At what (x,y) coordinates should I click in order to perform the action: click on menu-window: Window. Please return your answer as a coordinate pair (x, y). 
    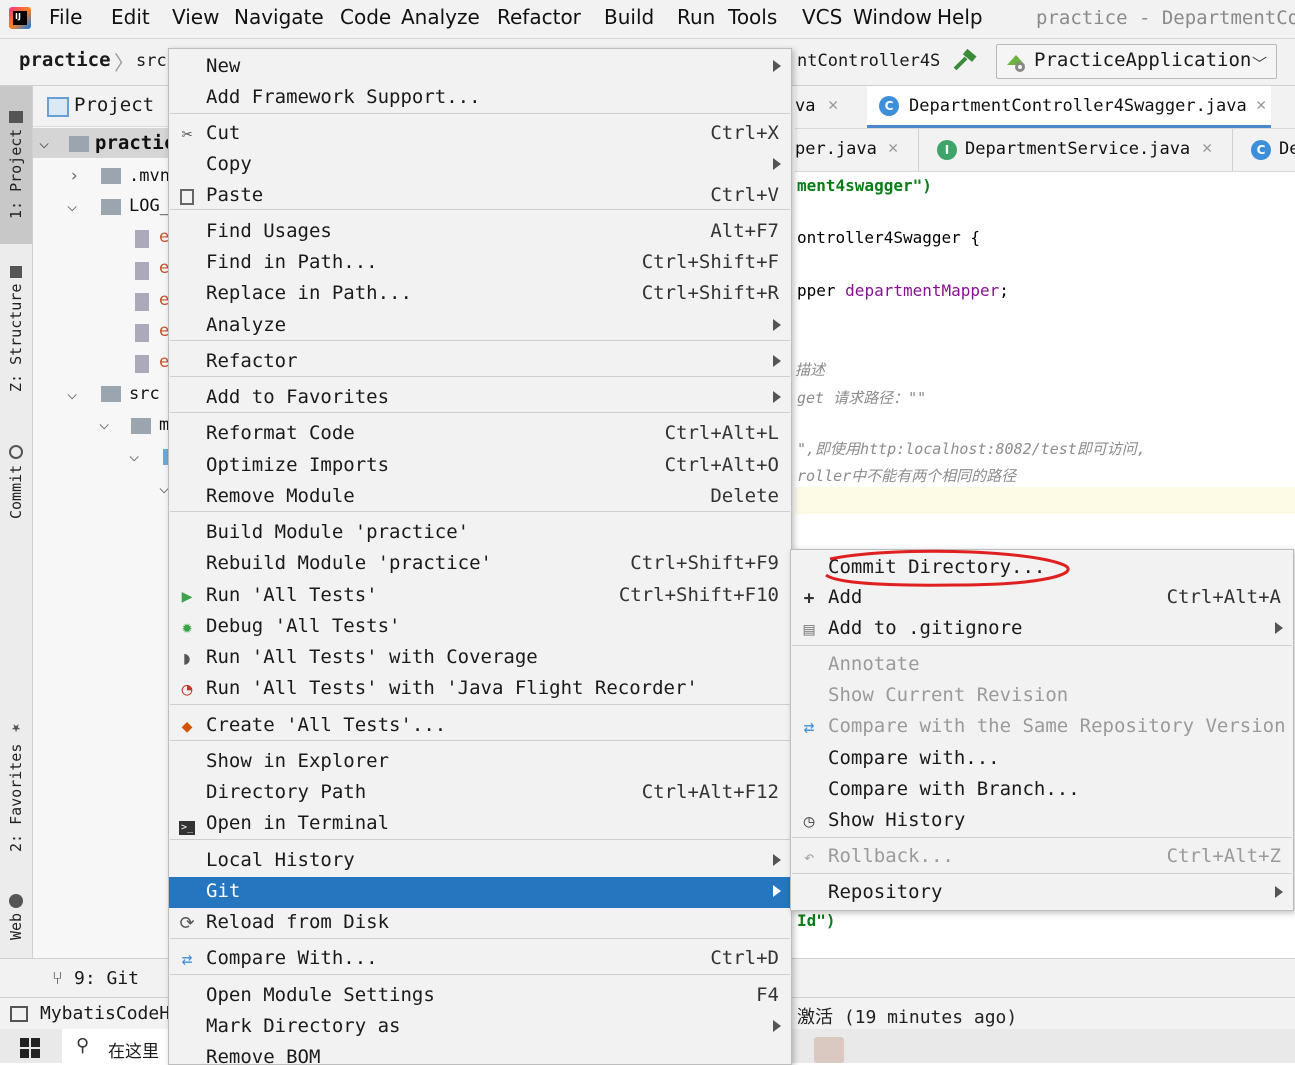
    Looking at the image, I should click on (892, 17).